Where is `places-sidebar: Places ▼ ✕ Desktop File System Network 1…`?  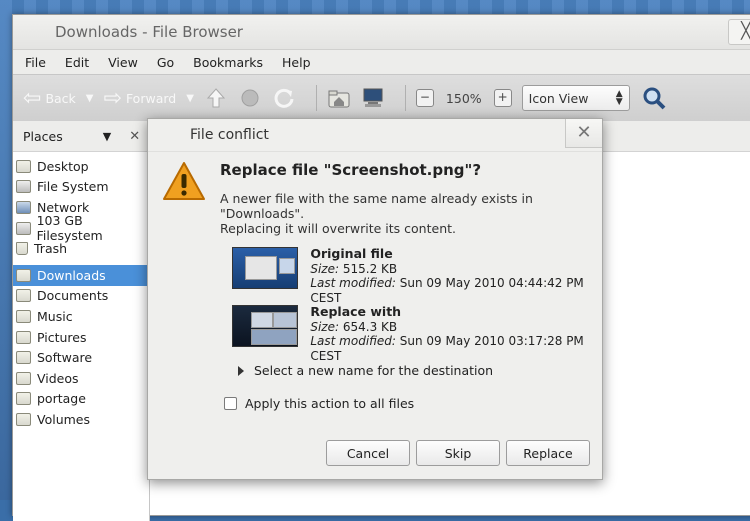 places-sidebar: Places ▼ ✕ Desktop File System Network 1… is located at coordinates (81, 321).